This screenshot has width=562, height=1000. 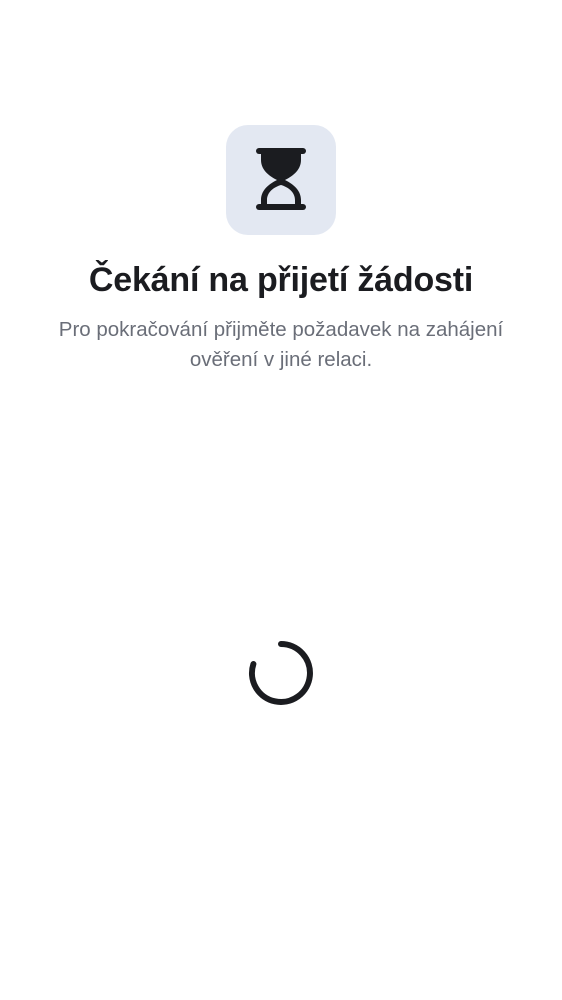 What do you see at coordinates (280, 673) in the screenshot?
I see `spinner-icon` at bounding box center [280, 673].